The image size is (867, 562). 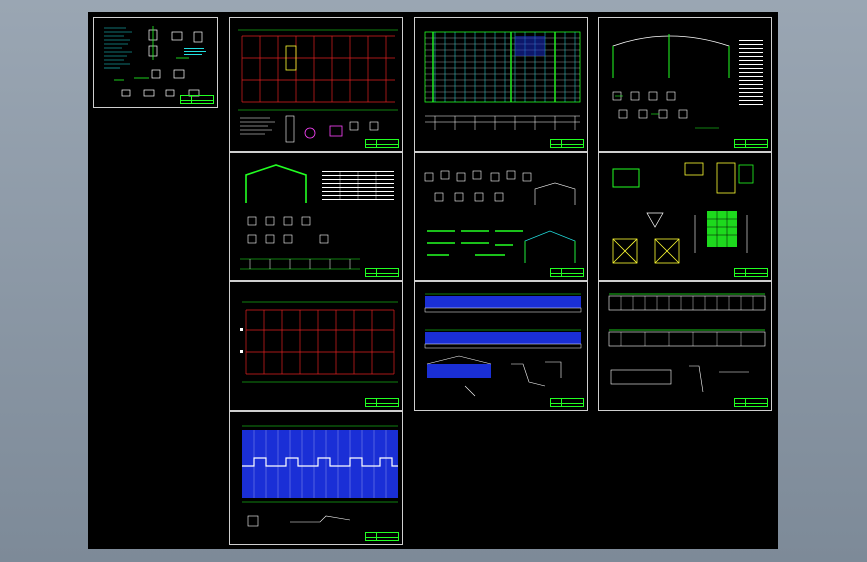 I want to click on sheet-plan-red-2-drawing, so click(x=319, y=342).